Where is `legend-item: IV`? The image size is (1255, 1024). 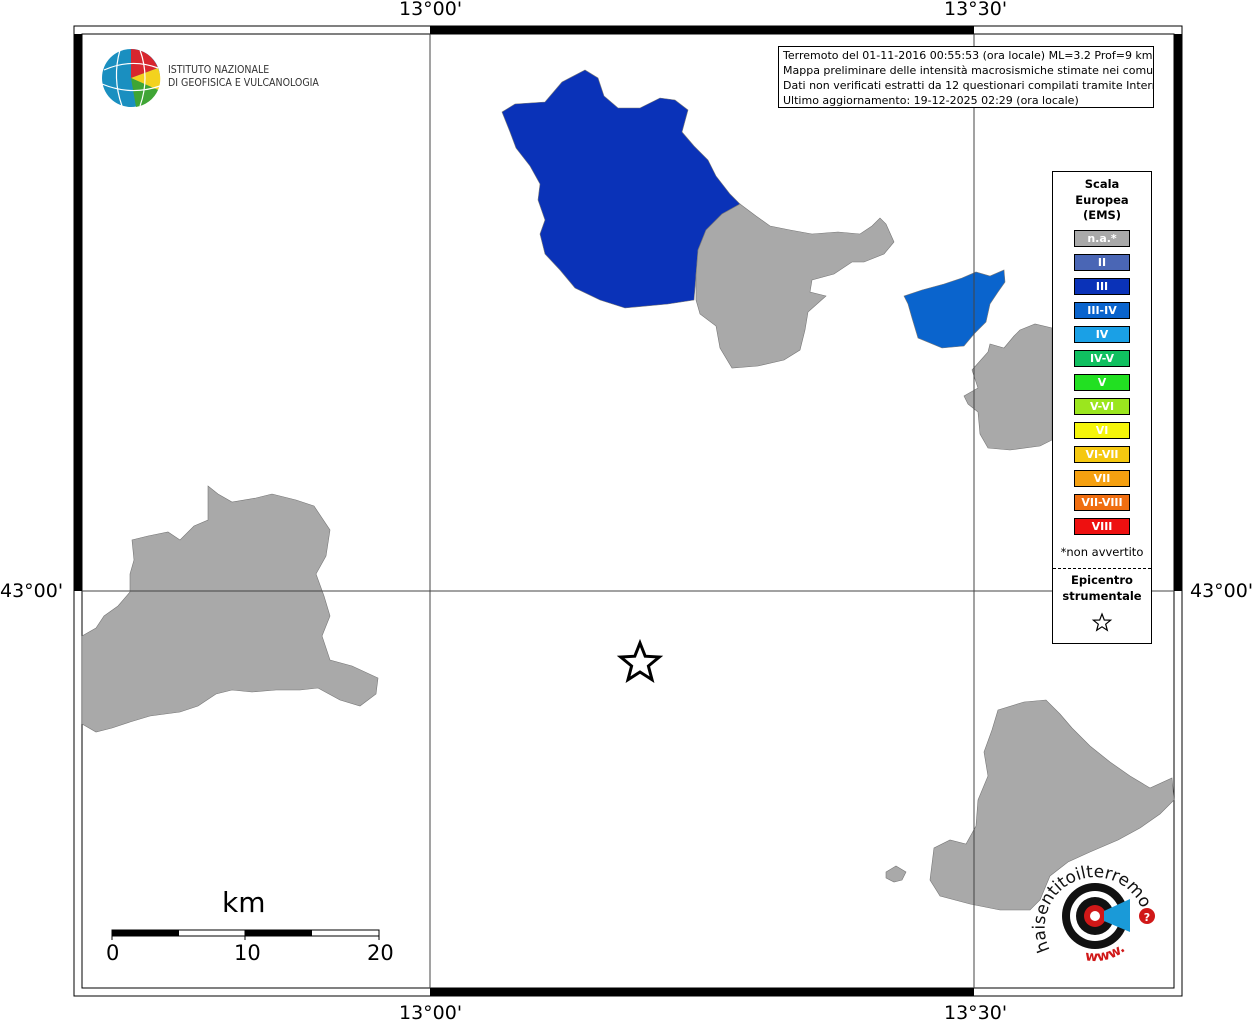
legend-item: IV is located at coordinates (1102, 334).